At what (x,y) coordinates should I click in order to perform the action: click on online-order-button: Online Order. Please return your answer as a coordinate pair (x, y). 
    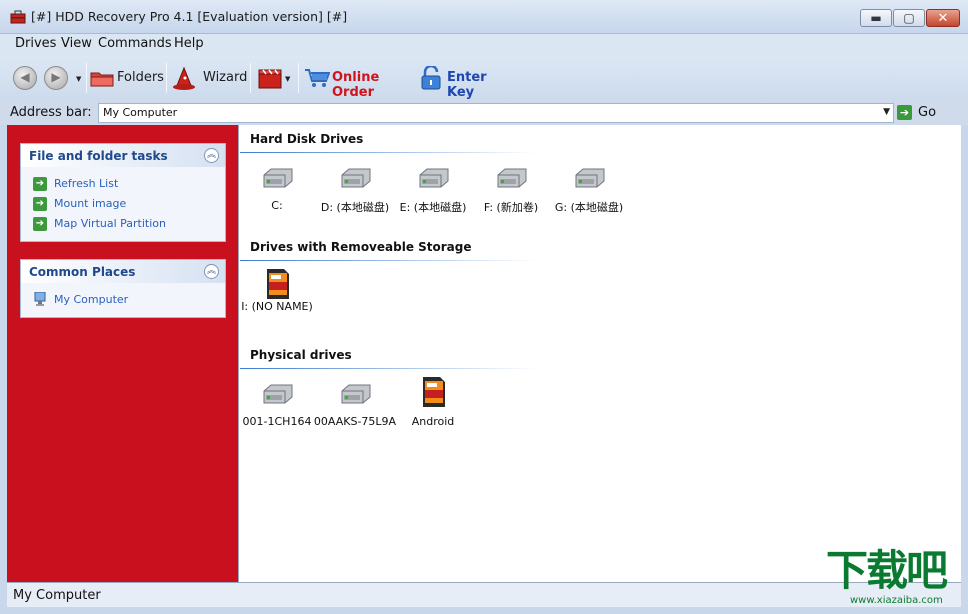
    Looking at the image, I should click on (359, 82).